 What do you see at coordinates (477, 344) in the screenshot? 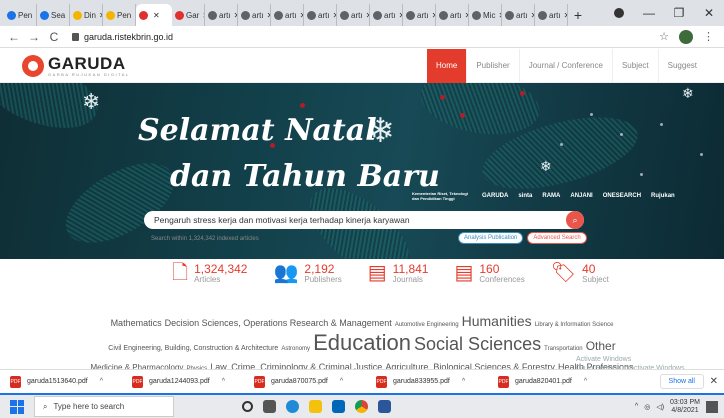
I see `subject-link: Social Sciences` at bounding box center [477, 344].